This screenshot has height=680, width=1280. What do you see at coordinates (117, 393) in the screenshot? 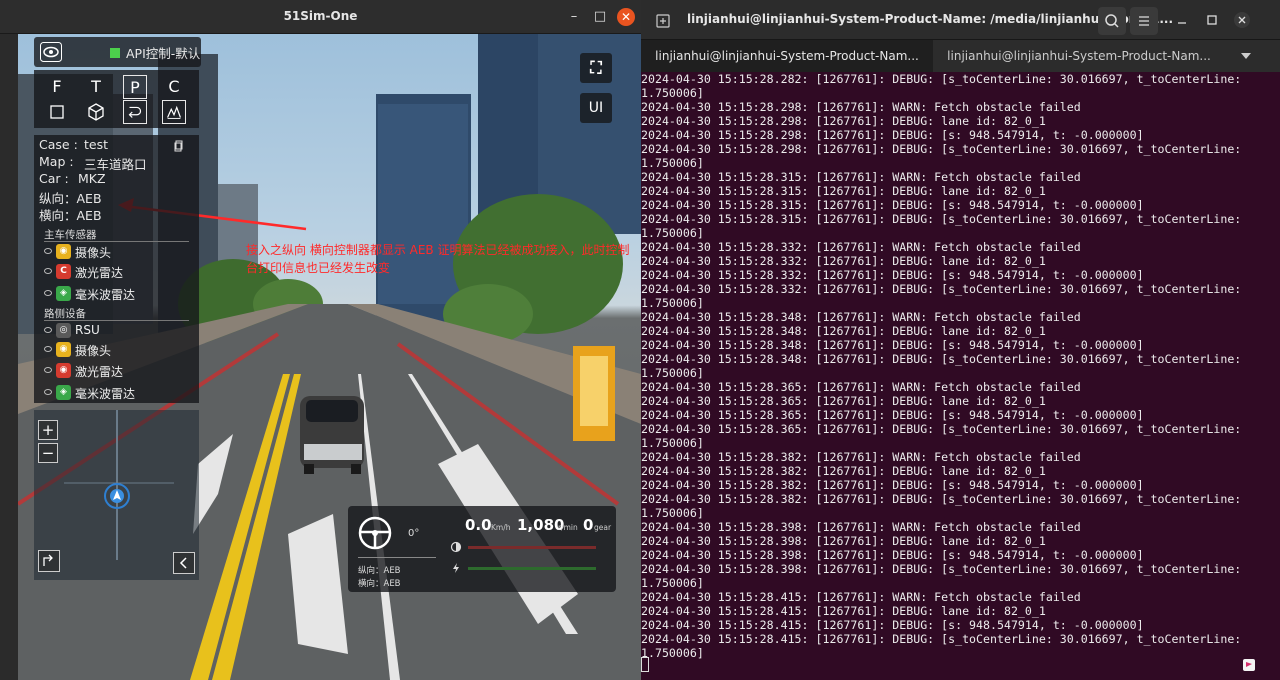
I see `road-device-radar: ◈ 毫米波雷达` at bounding box center [117, 393].